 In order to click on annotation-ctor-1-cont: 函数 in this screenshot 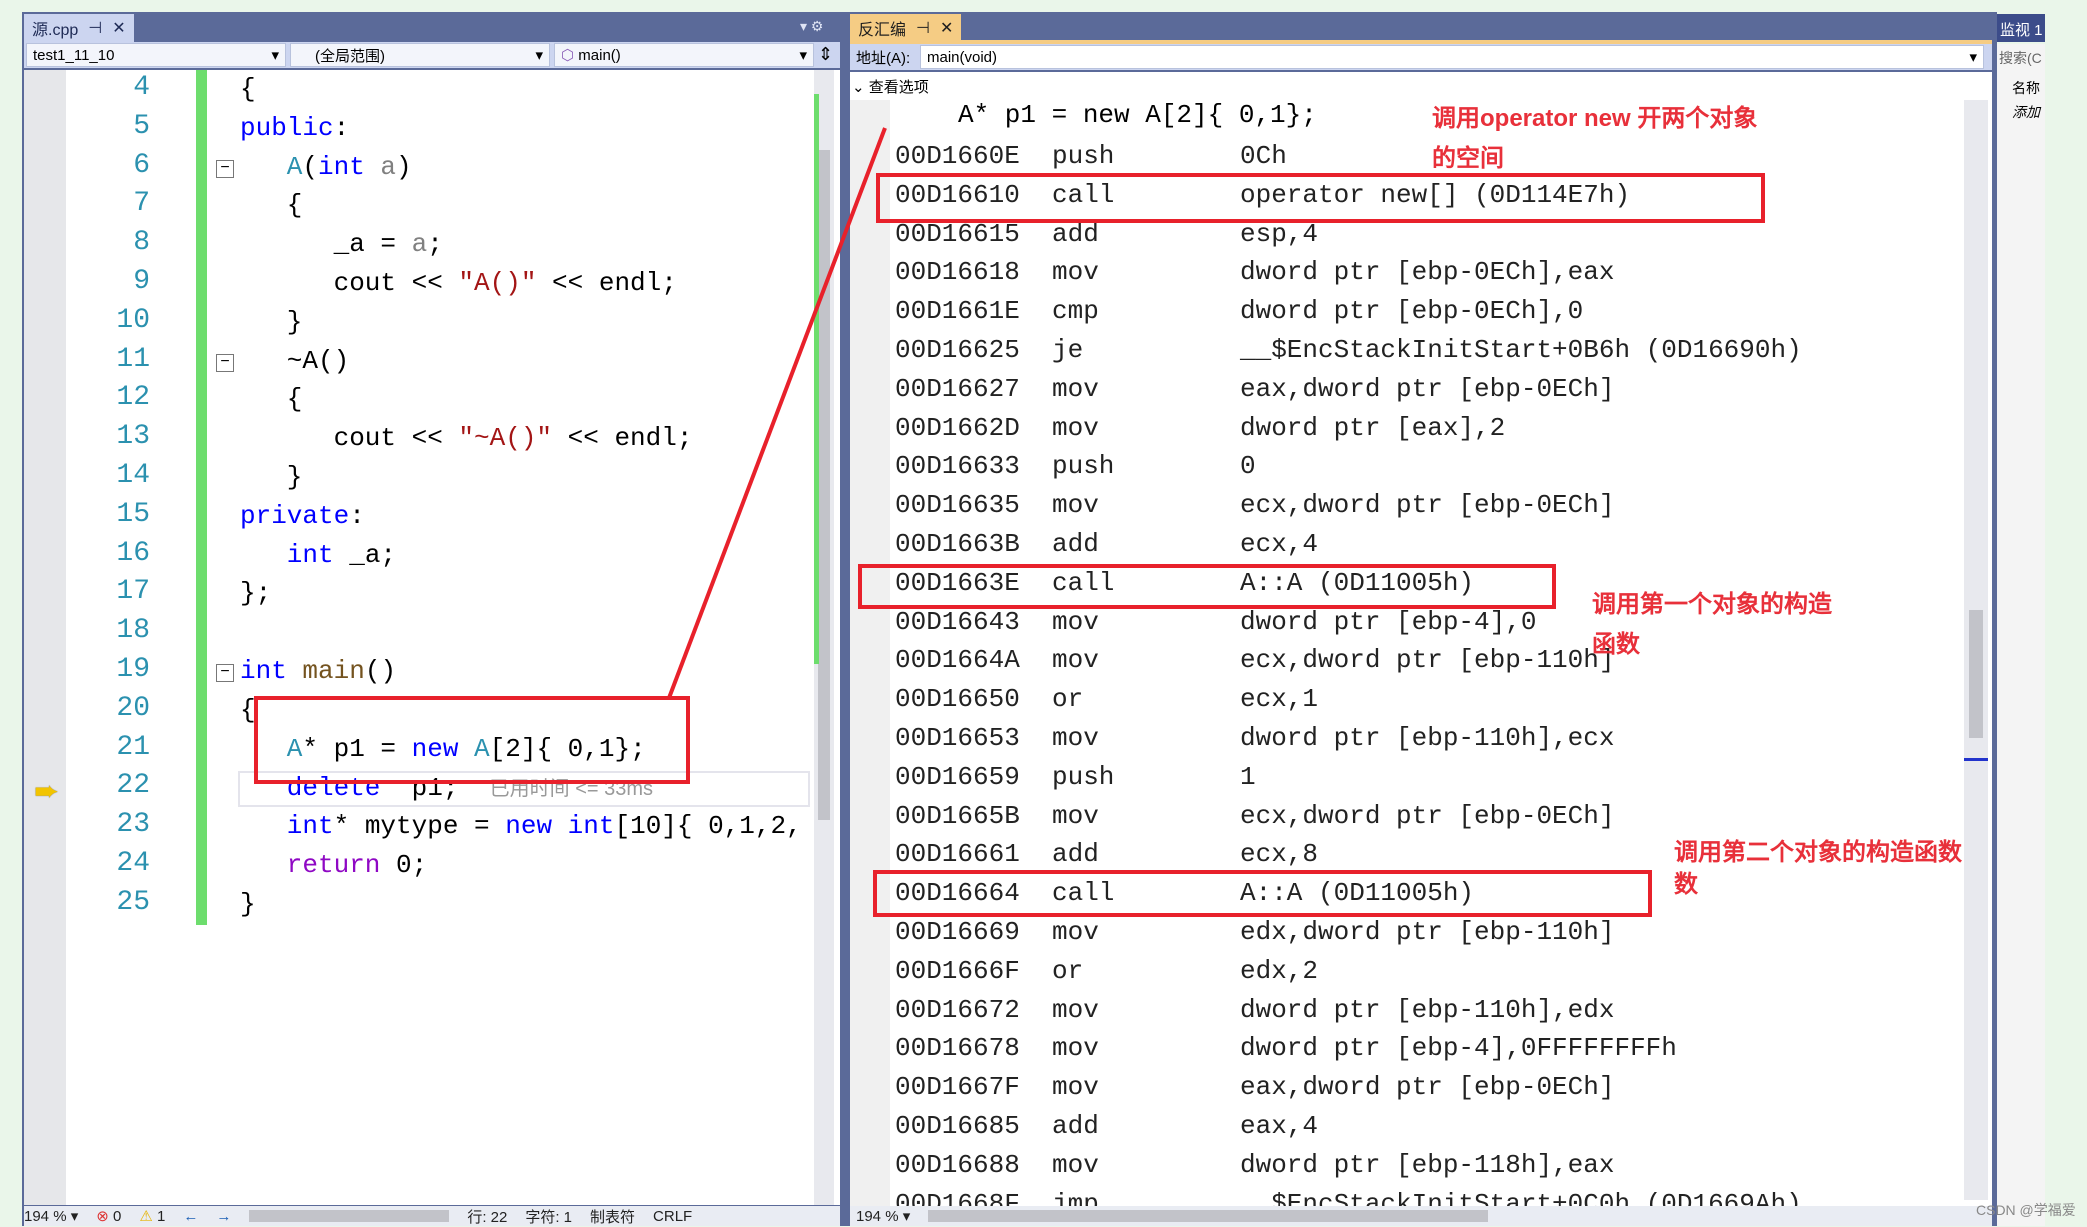, I will do `click(1616, 644)`.